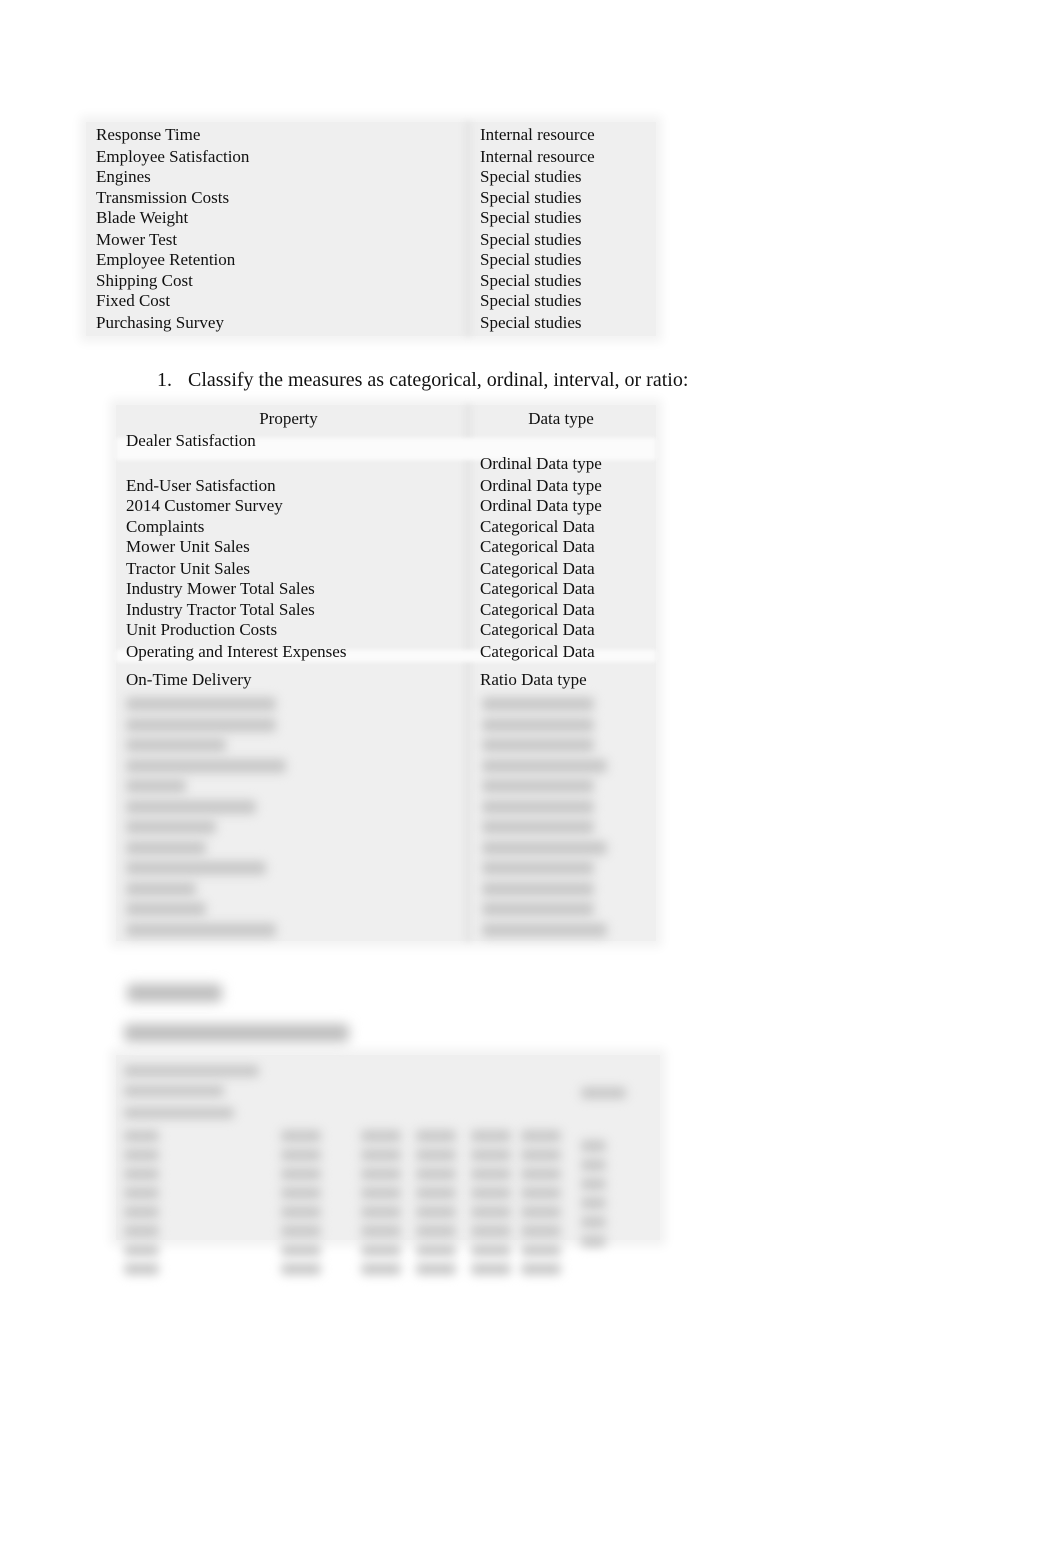 Image resolution: width=1062 pixels, height=1561 pixels. What do you see at coordinates (220, 588) in the screenshot?
I see `property-cell: Industry Mower Total Sales` at bounding box center [220, 588].